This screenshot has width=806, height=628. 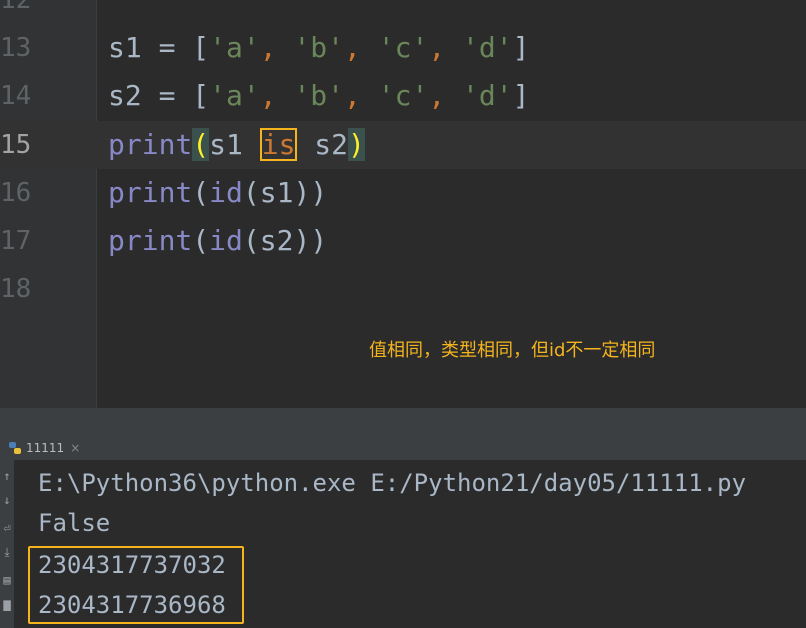 I want to click on arrow-up-icon: ↑, so click(x=7, y=476).